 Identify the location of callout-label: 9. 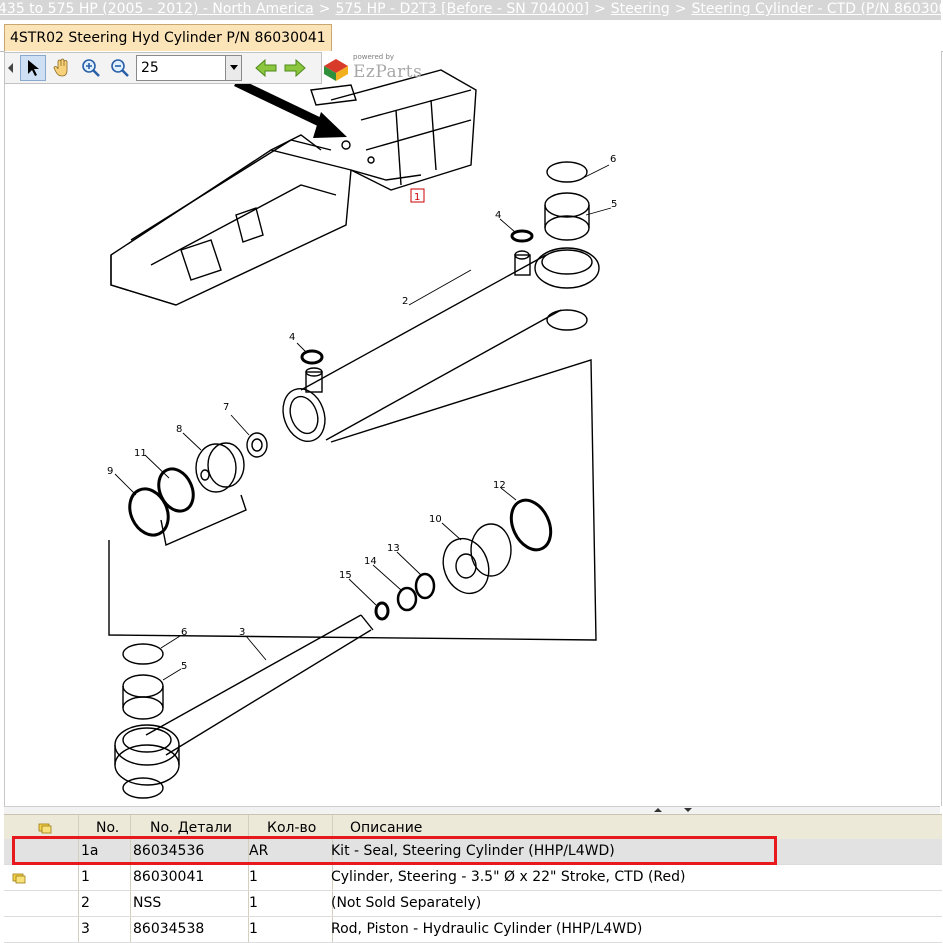
(110, 471).